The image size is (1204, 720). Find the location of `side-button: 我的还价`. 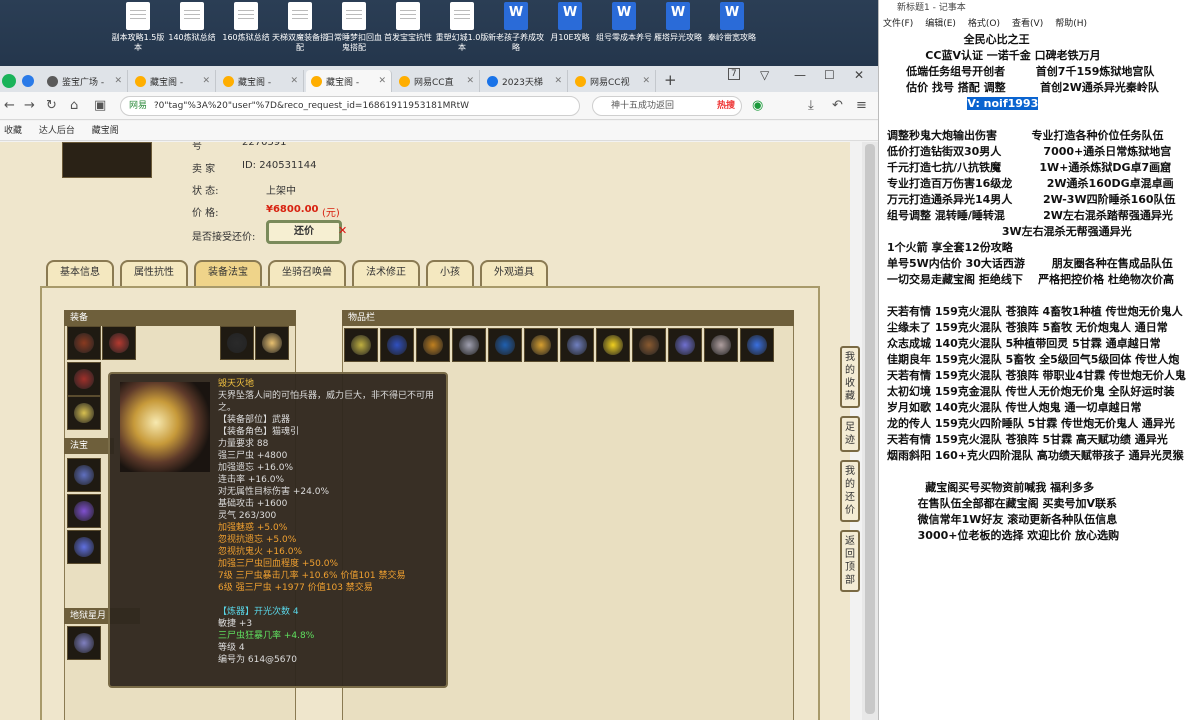

side-button: 我的还价 is located at coordinates (850, 491).